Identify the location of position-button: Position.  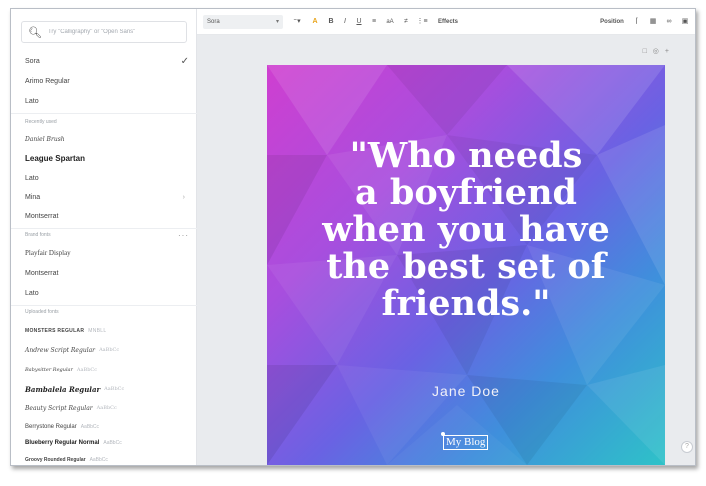
(612, 22).